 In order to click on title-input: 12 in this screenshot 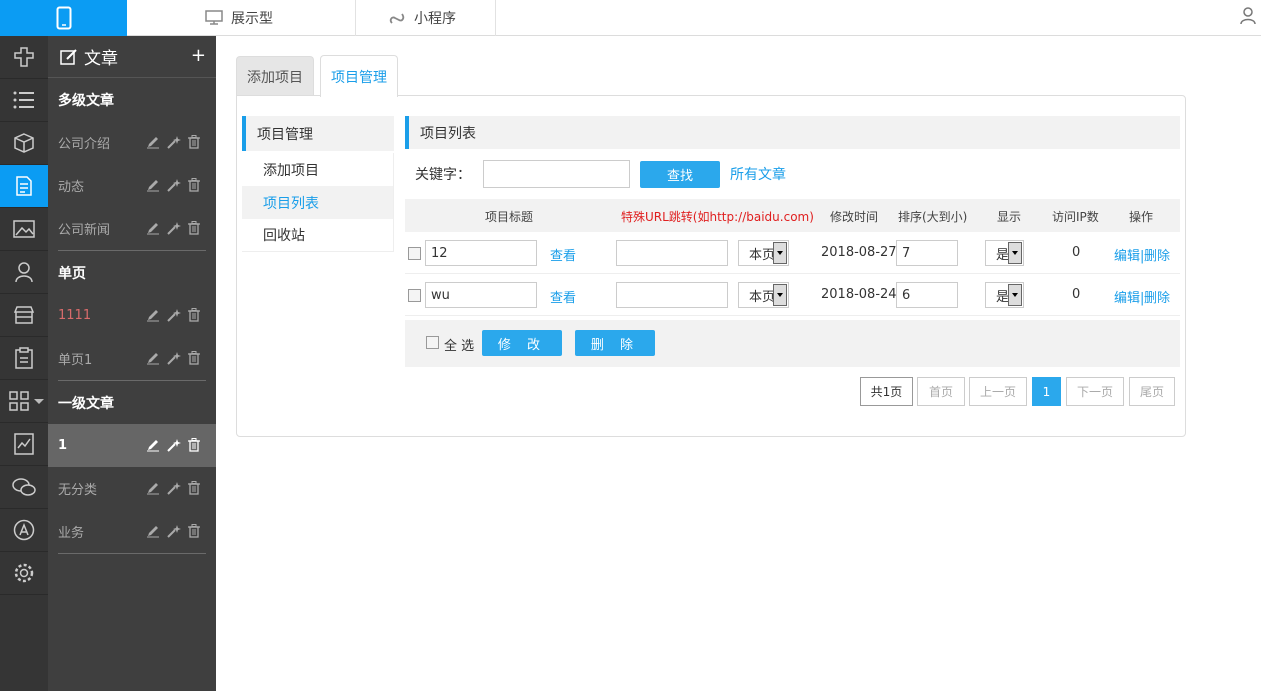, I will do `click(481, 253)`.